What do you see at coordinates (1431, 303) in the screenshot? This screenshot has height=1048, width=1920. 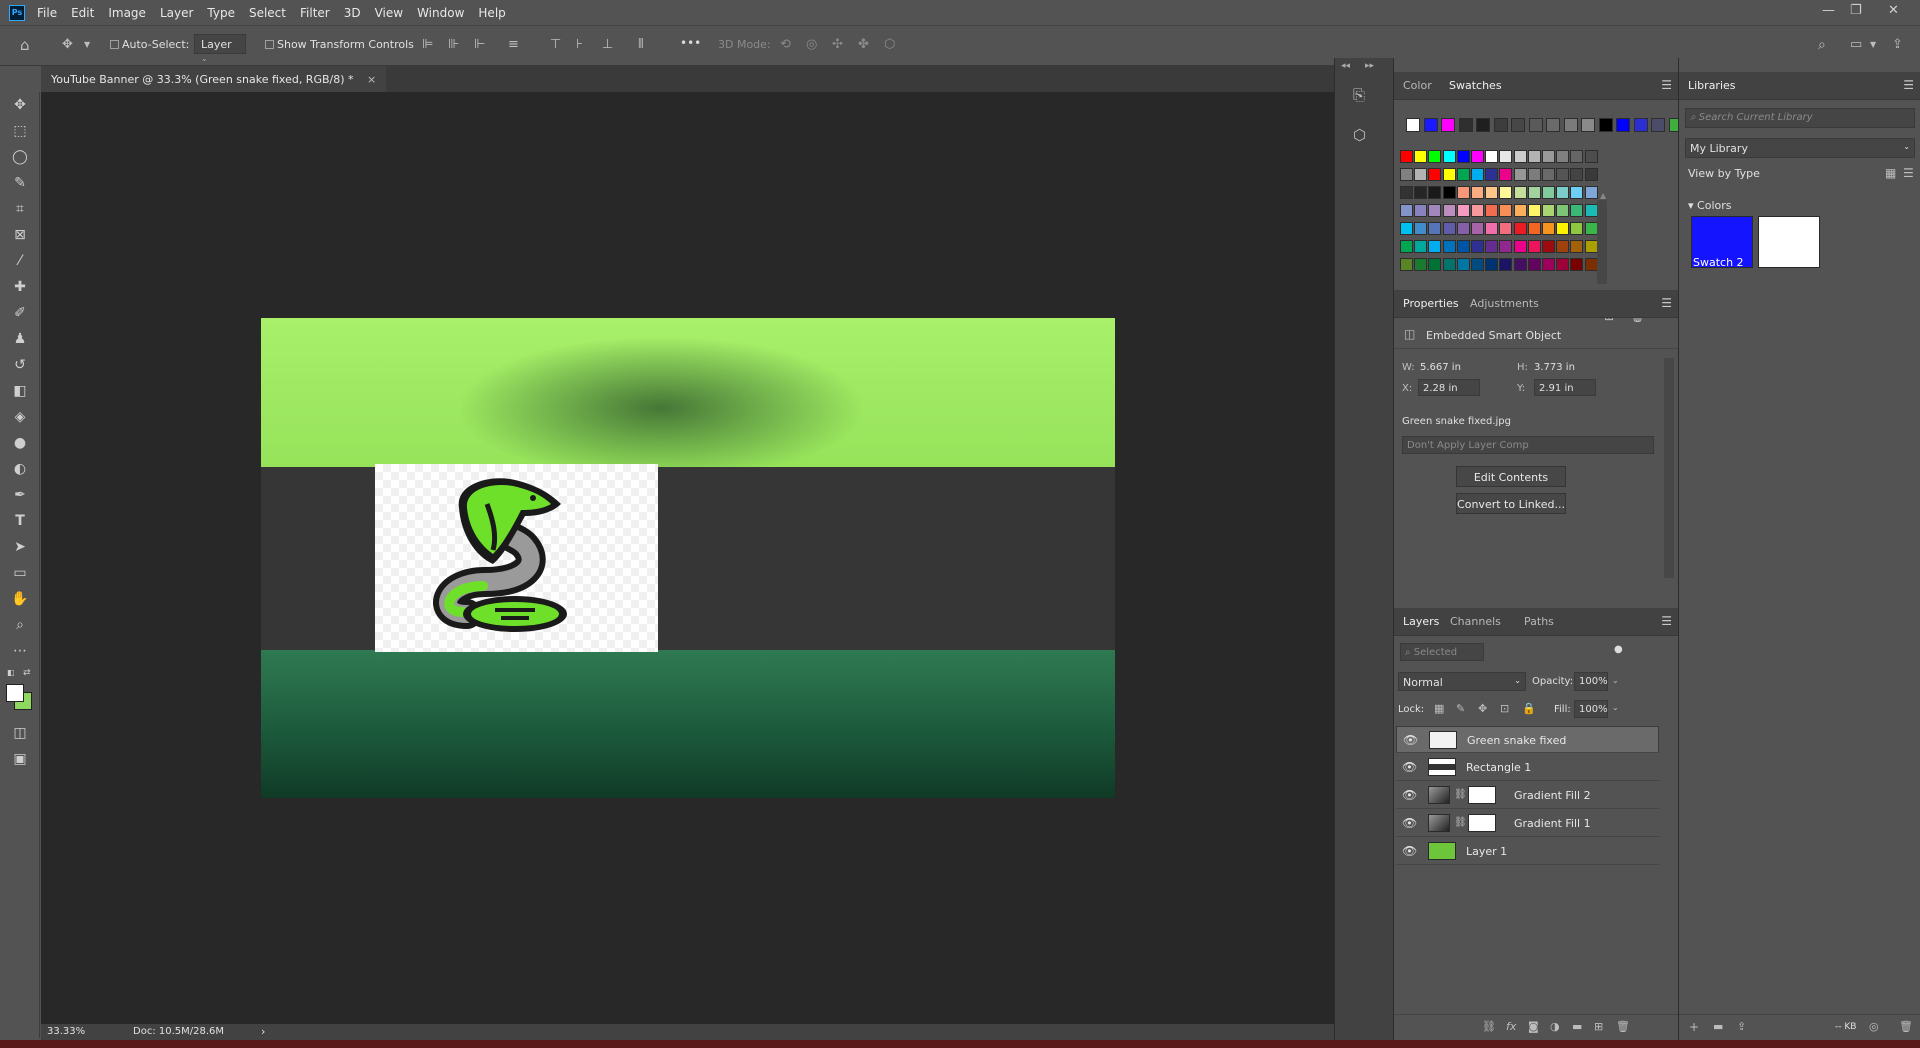 I see `tab-properties: Properties` at bounding box center [1431, 303].